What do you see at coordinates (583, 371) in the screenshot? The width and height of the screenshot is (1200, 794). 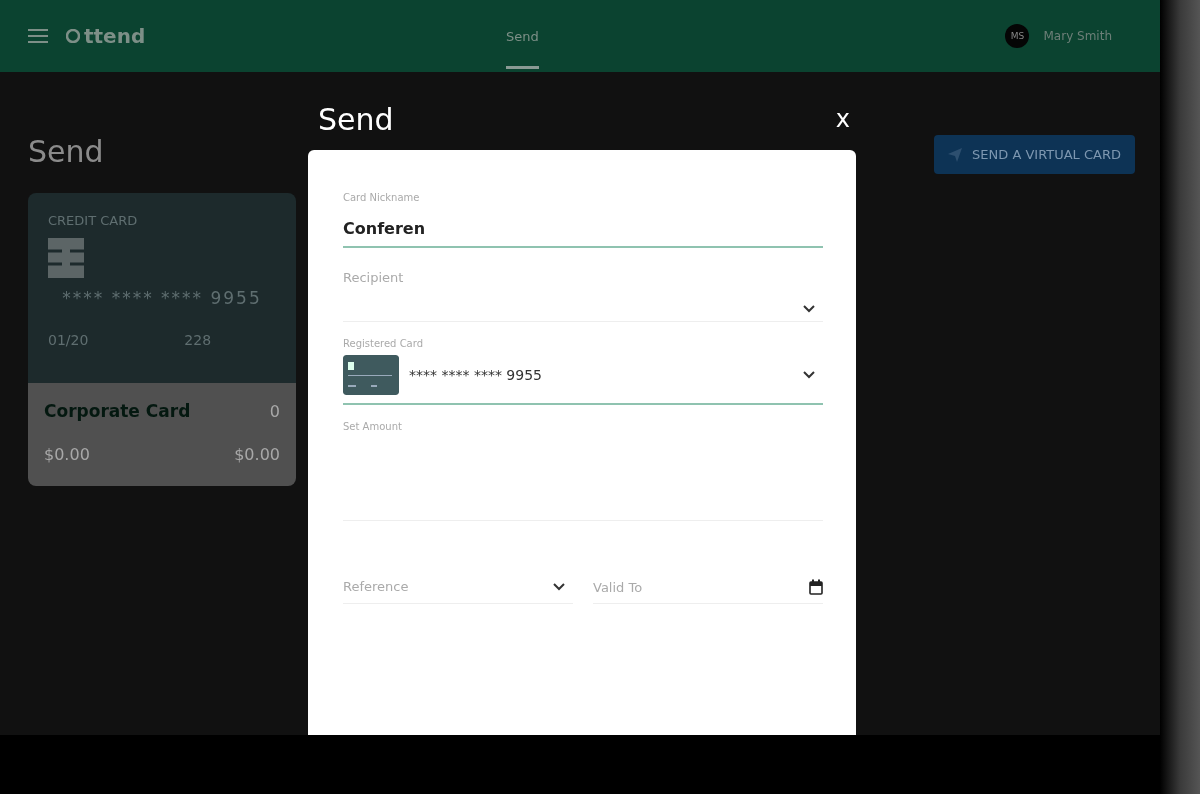 I see `card-select: Registered Card **** **** **** 9955` at bounding box center [583, 371].